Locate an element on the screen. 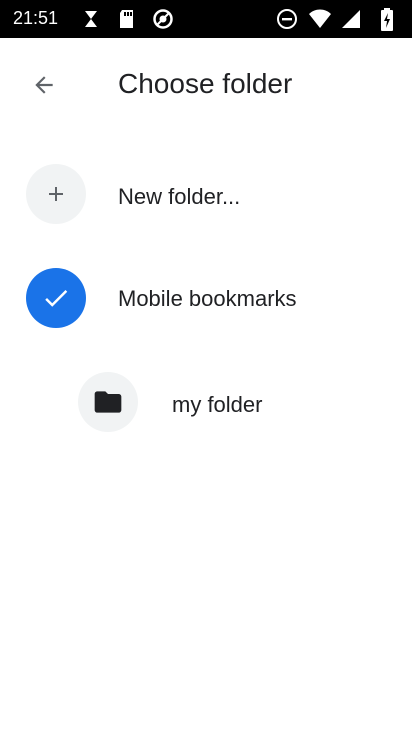 The width and height of the screenshot is (412, 732). minus-circle-icon is located at coordinates (287, 19).